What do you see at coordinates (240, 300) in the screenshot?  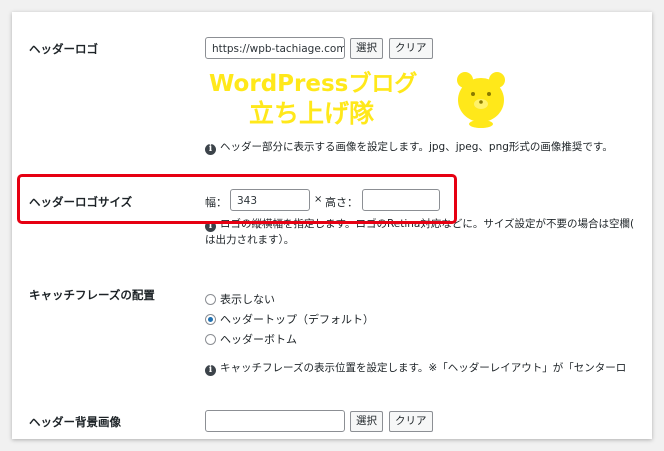 I see `radio-option-hidden: 表示しない` at bounding box center [240, 300].